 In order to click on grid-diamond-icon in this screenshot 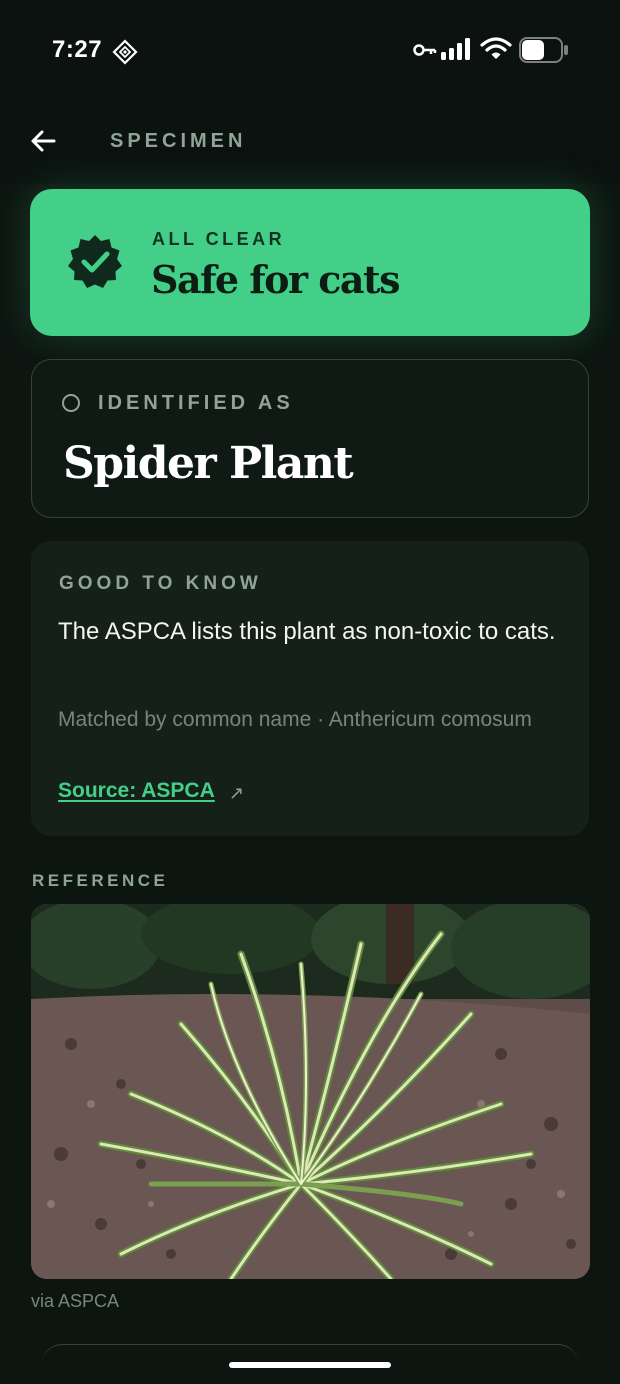, I will do `click(125, 52)`.